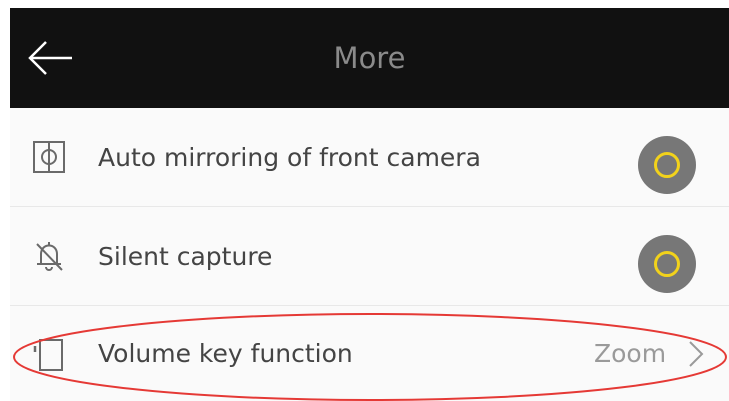 This screenshot has height=401, width=729. What do you see at coordinates (49, 257) in the screenshot?
I see `bell-off-icon` at bounding box center [49, 257].